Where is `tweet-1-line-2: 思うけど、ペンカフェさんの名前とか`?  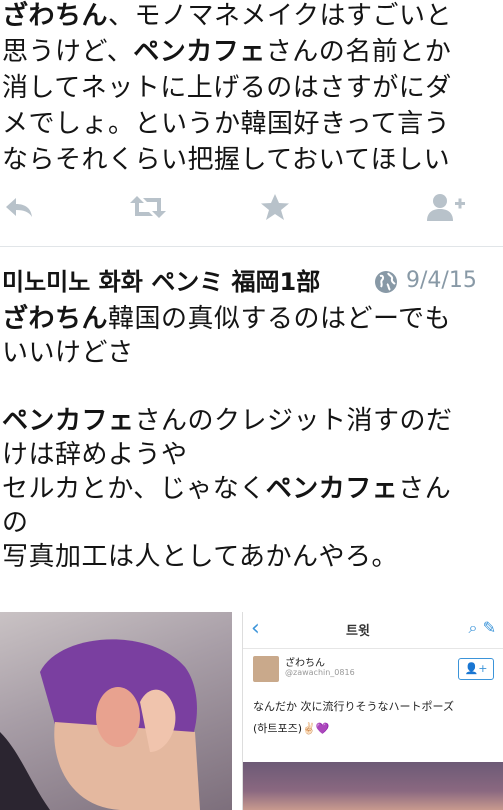
tweet-1-line-2: 思うけど、ペンカフェさんの名前とか is located at coordinates (227, 52).